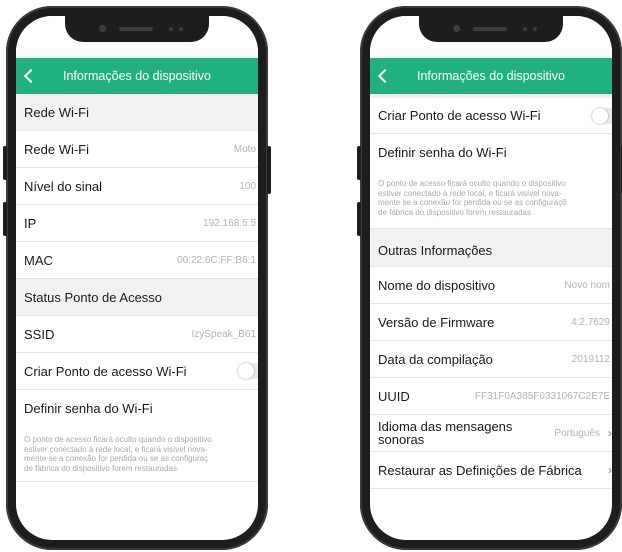 This screenshot has width=622, height=552. Describe the element at coordinates (137, 112) in the screenshot. I see `section-header-wifi: Rede Wi-Fi` at that location.